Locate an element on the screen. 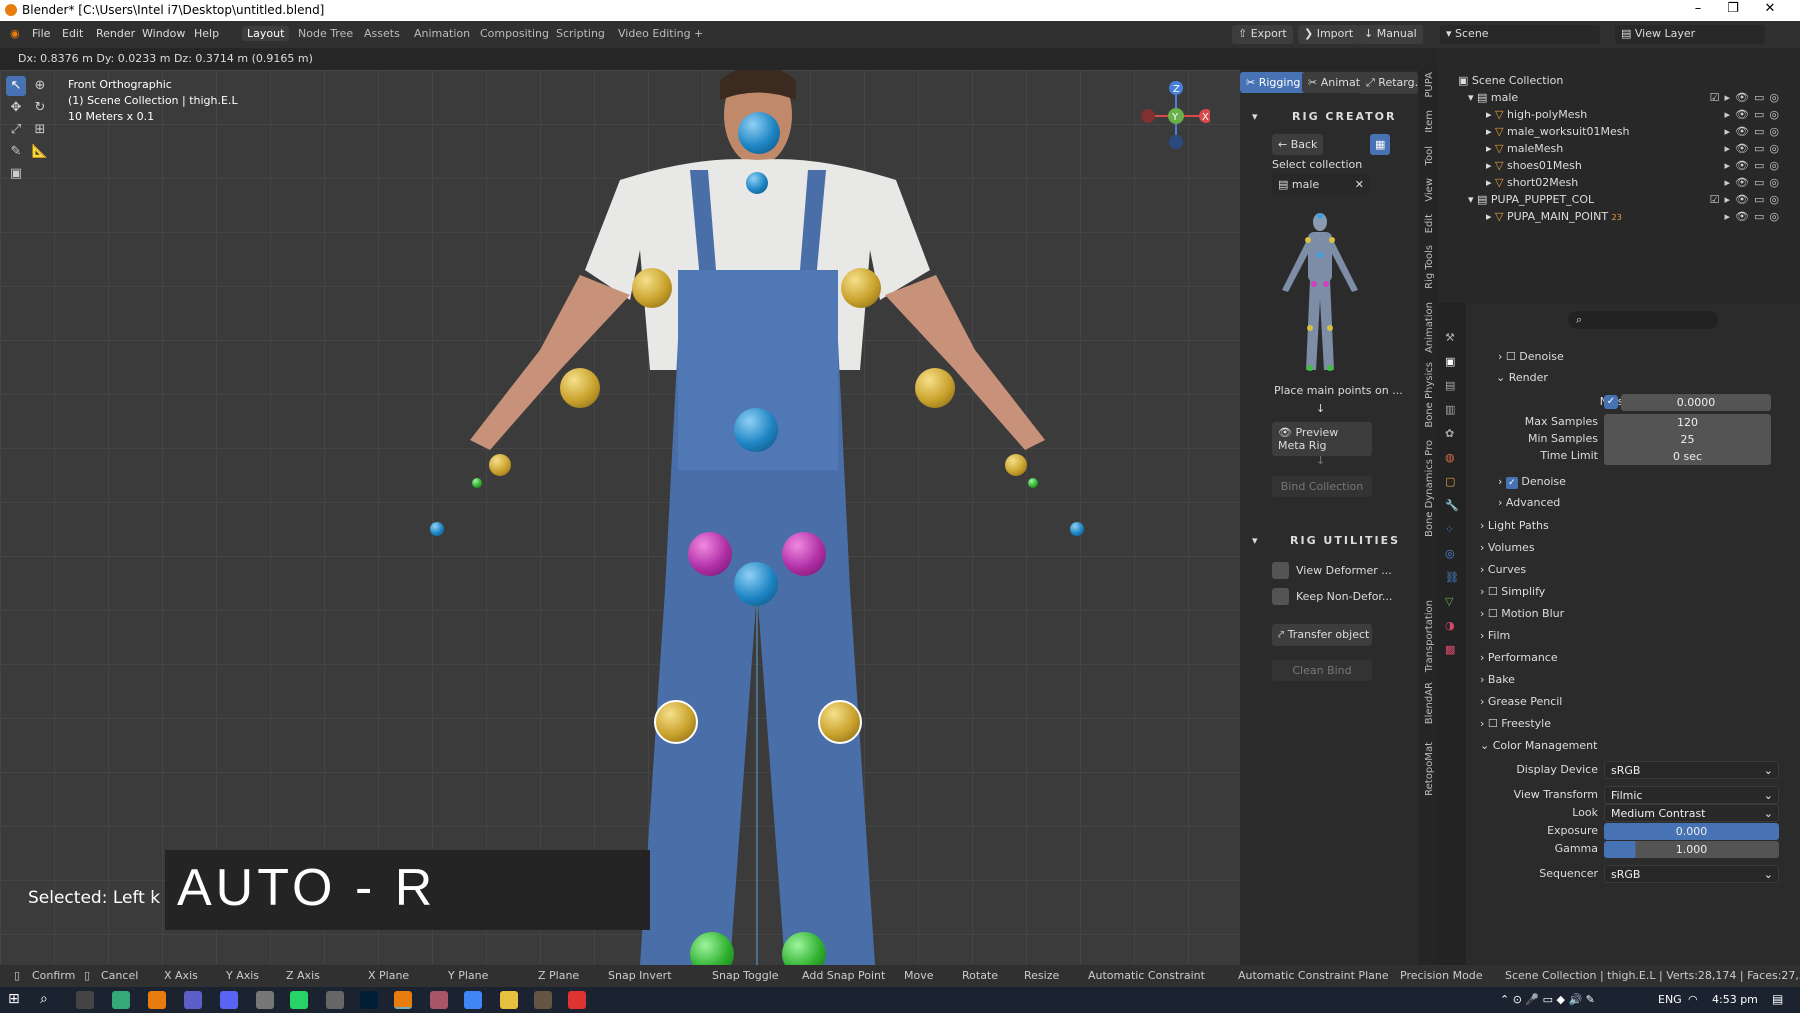 The height and width of the screenshot is (1013, 1800). data-tab-icon: ▽ is located at coordinates (1449, 601).